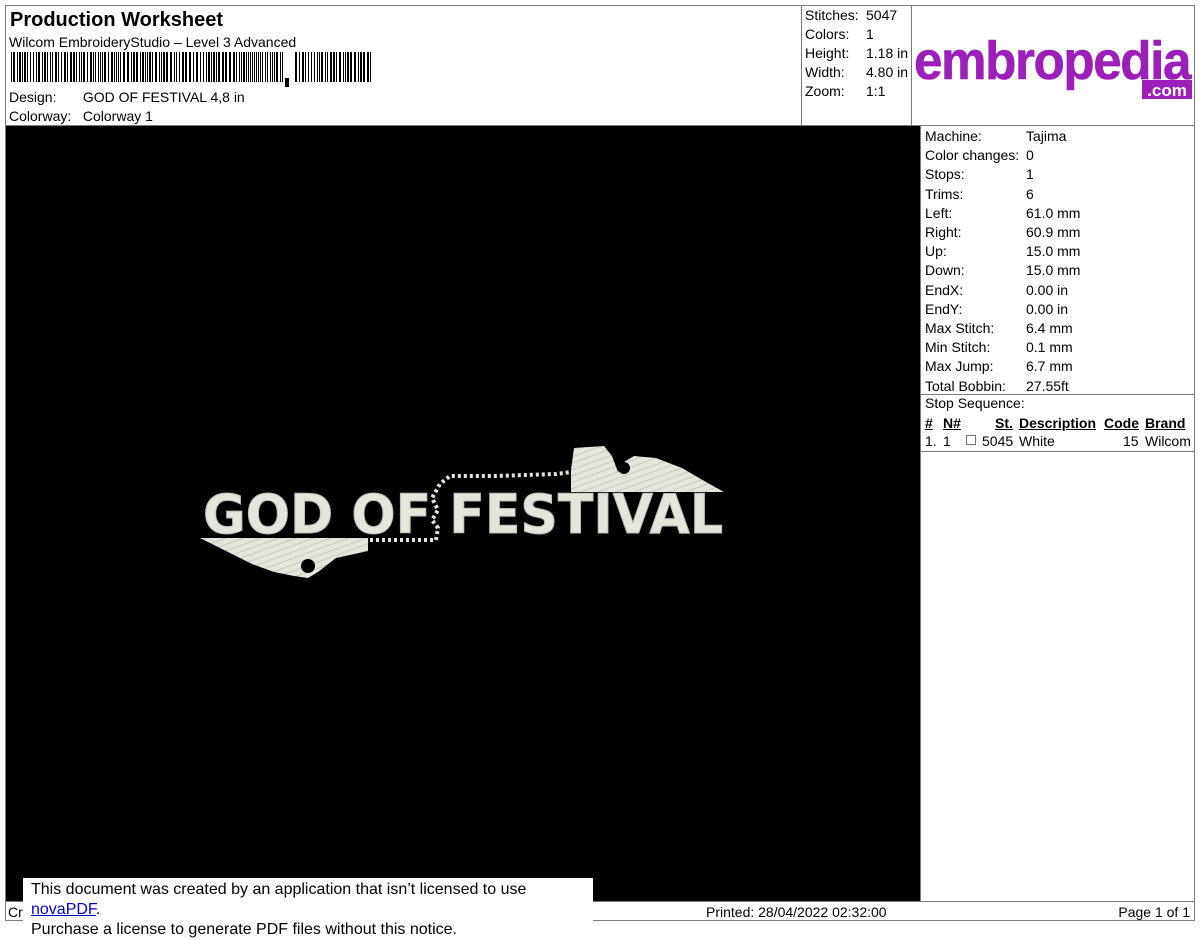 This screenshot has height=940, width=1200. What do you see at coordinates (952, 423) in the screenshot?
I see `col-n: N#` at bounding box center [952, 423].